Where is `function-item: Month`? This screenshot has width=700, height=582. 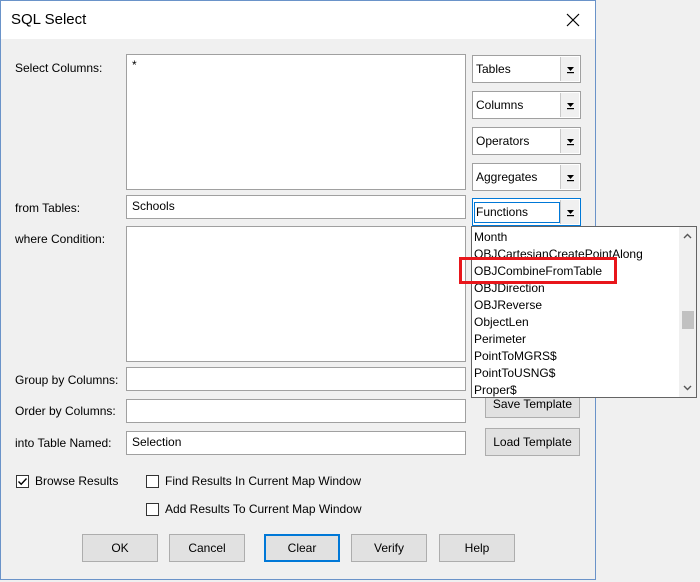
function-item: Month is located at coordinates (490, 237).